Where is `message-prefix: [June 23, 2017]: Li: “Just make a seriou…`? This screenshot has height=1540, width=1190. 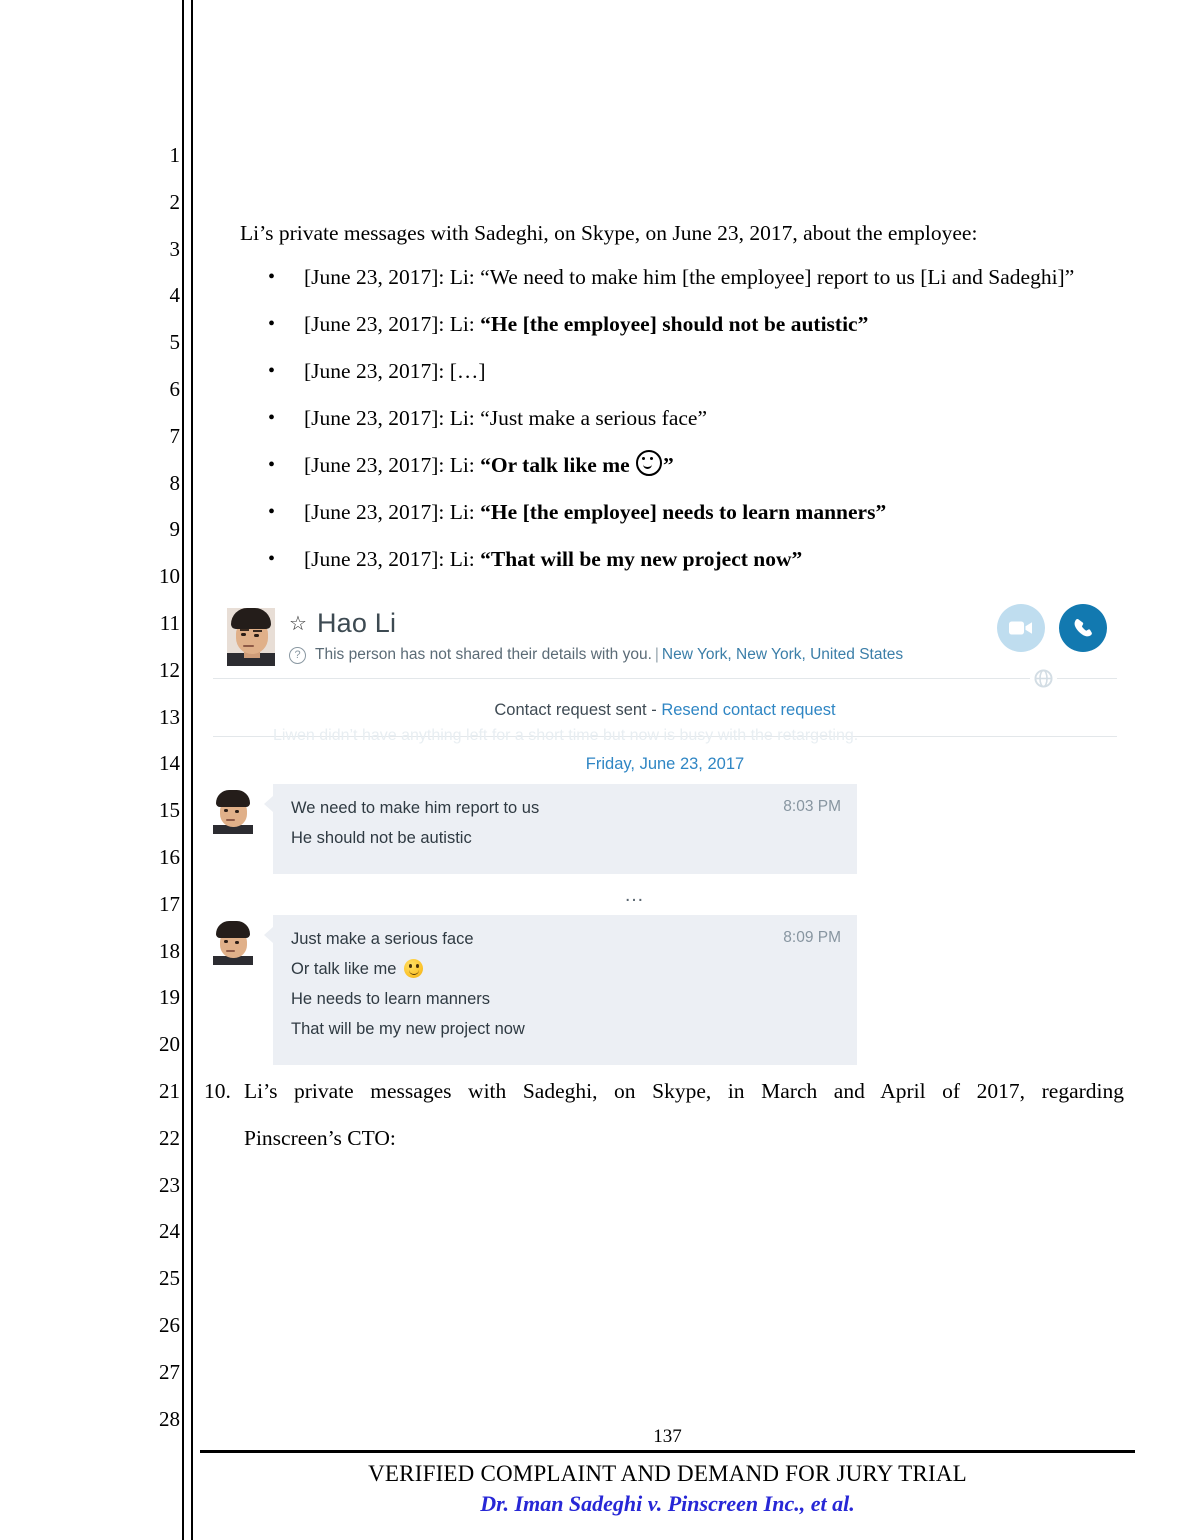
message-prefix: [June 23, 2017]: Li: “Just make a seriou… is located at coordinates (505, 418).